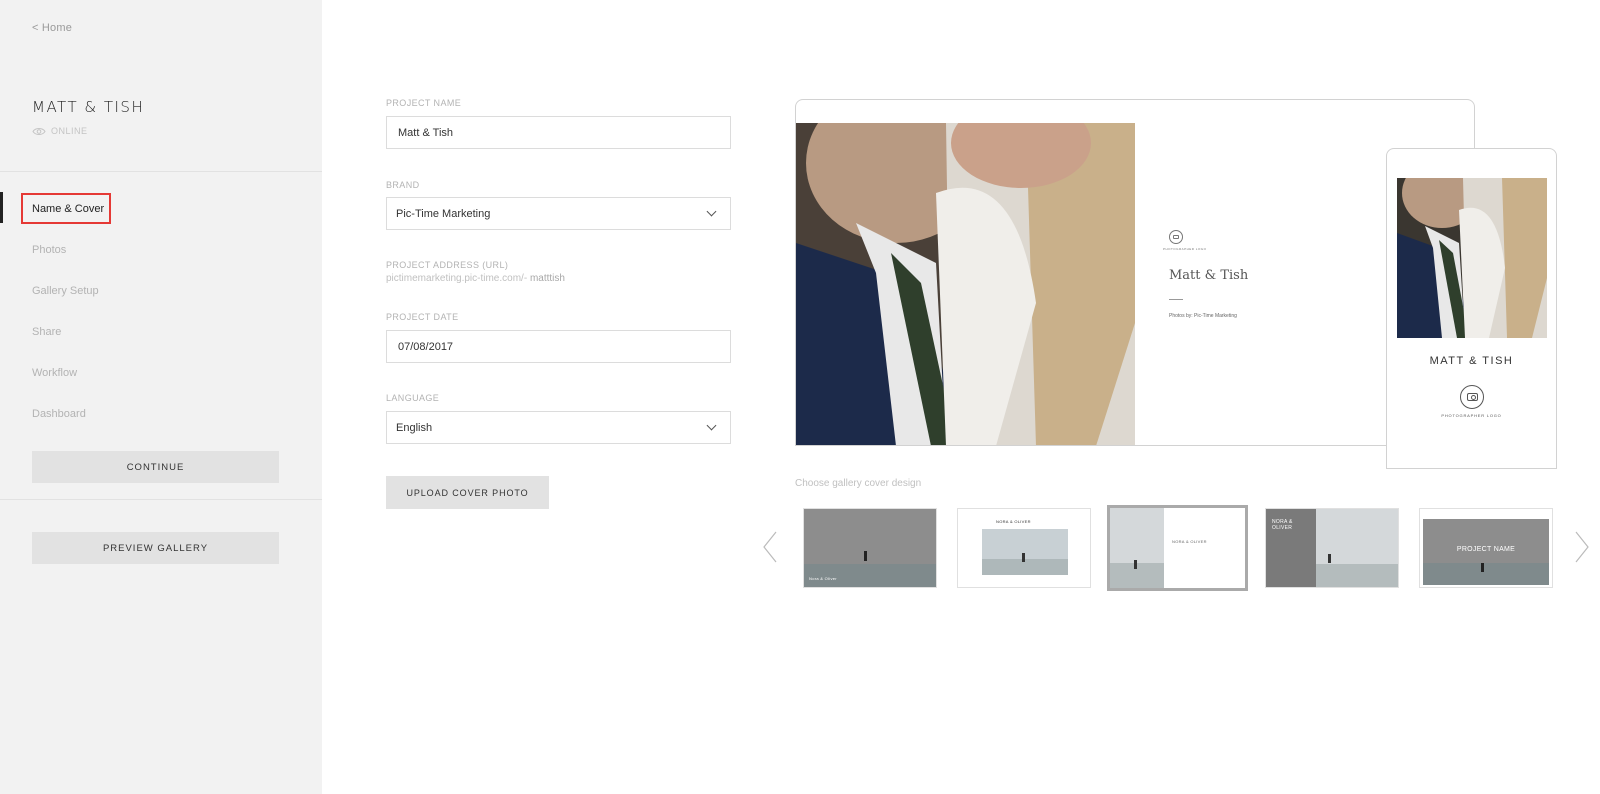 The height and width of the screenshot is (794, 1600). What do you see at coordinates (858, 483) in the screenshot?
I see `cover-design-label: Choose gallery cover design` at bounding box center [858, 483].